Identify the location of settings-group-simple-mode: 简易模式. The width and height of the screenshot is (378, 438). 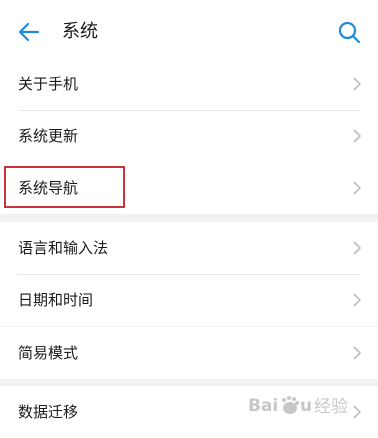
(189, 353).